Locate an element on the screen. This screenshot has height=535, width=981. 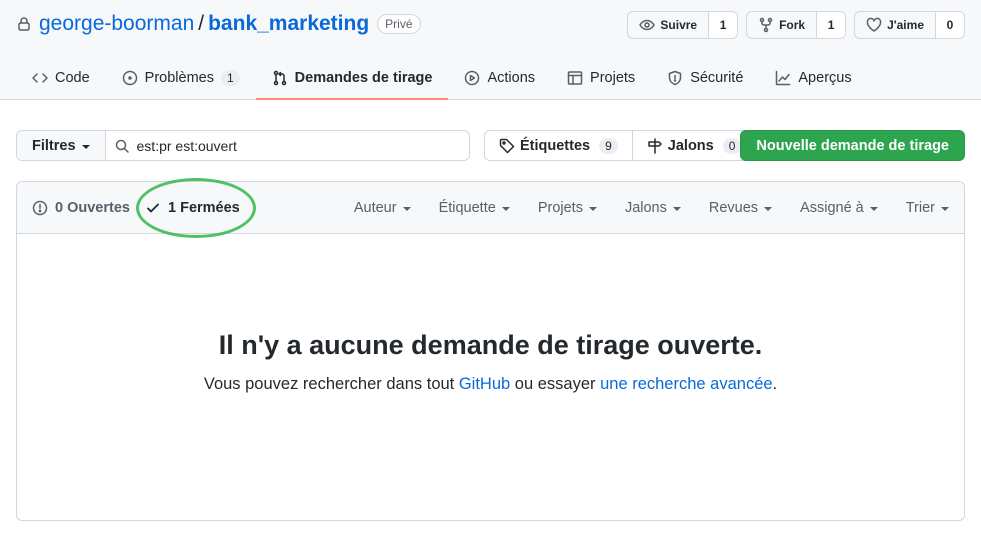
label-filter-label: Étiquette is located at coordinates (467, 208).